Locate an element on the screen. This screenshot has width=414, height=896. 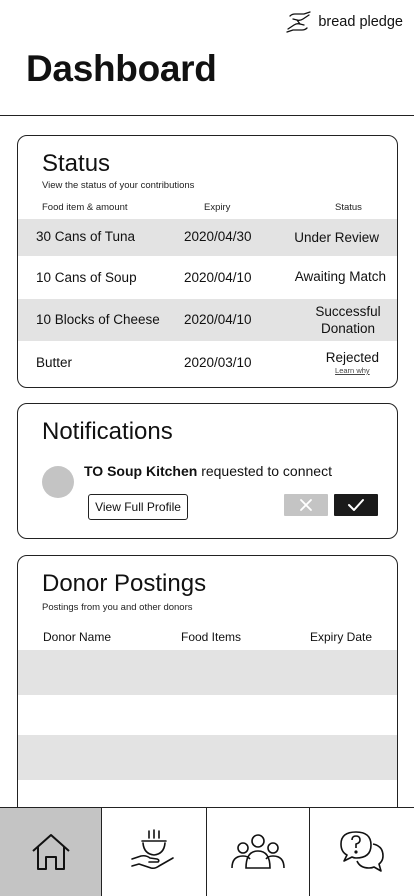
reject-button is located at coordinates (306, 505).